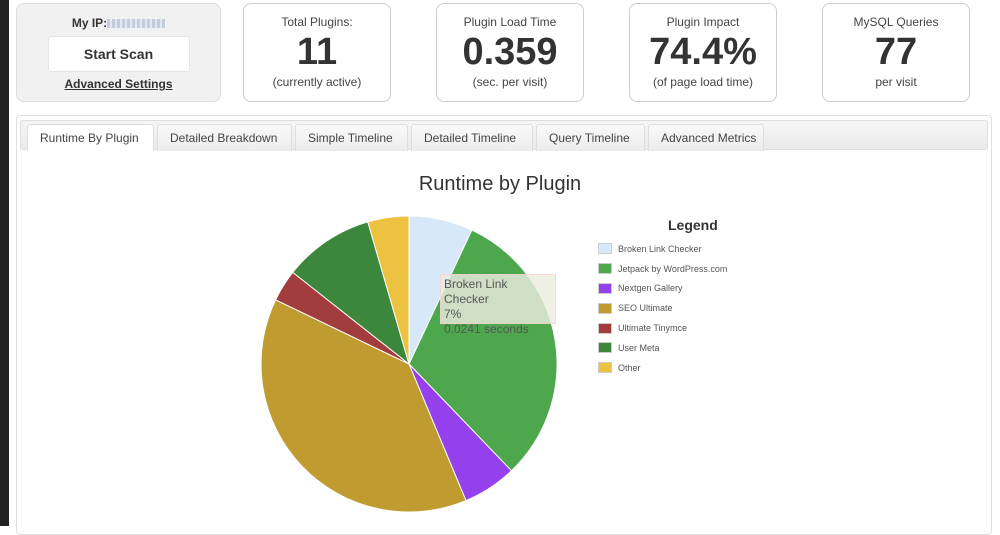  What do you see at coordinates (662, 348) in the screenshot?
I see `legend-item: User Meta` at bounding box center [662, 348].